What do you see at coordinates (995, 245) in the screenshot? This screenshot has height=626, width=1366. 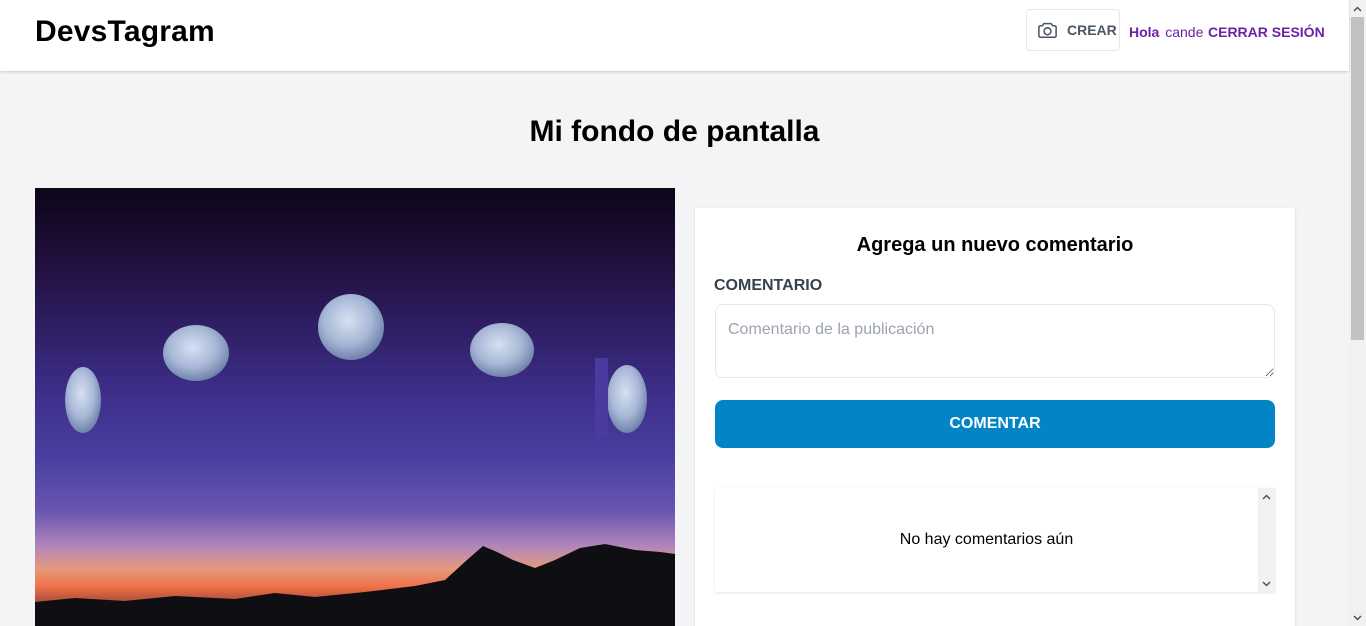 I see `comment-form-title: Agrega un nuevo comentario` at bounding box center [995, 245].